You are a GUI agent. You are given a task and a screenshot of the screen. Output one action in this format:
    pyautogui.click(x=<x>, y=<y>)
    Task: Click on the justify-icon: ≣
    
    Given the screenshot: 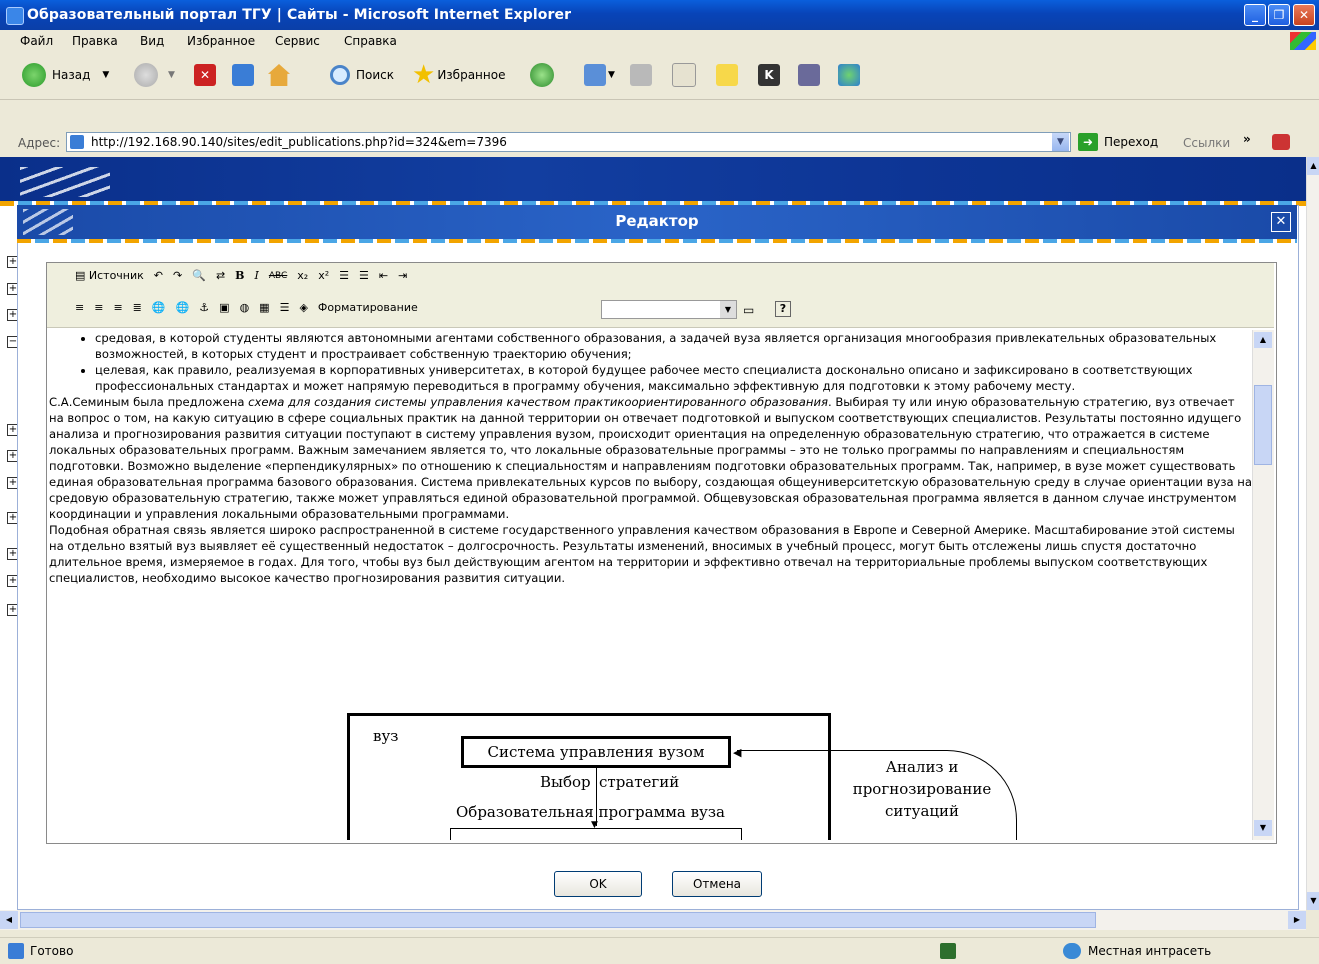 What is the action you would take?
    pyautogui.click(x=137, y=307)
    